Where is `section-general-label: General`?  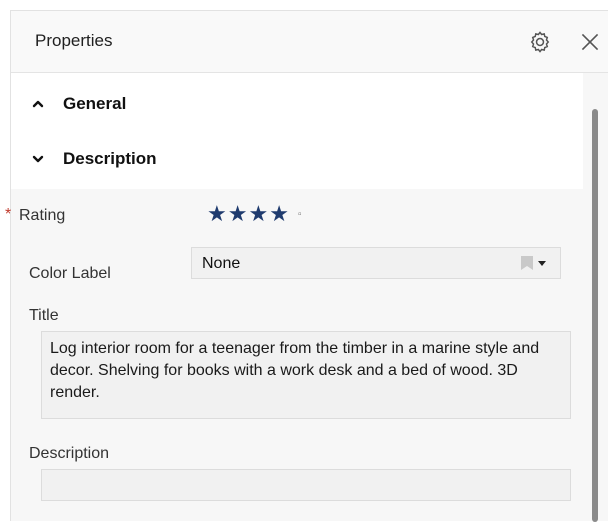 section-general-label: General is located at coordinates (95, 103).